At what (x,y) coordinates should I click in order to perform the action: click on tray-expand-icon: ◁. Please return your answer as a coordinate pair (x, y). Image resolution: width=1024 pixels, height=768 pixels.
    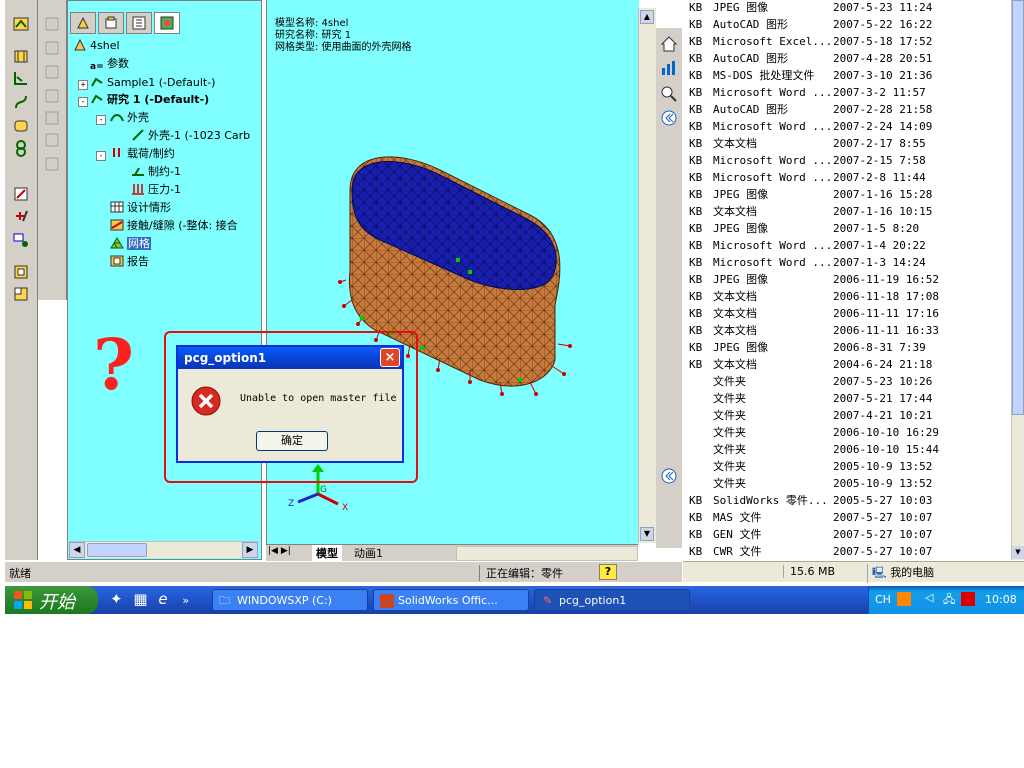
    Looking at the image, I should click on (929, 597).